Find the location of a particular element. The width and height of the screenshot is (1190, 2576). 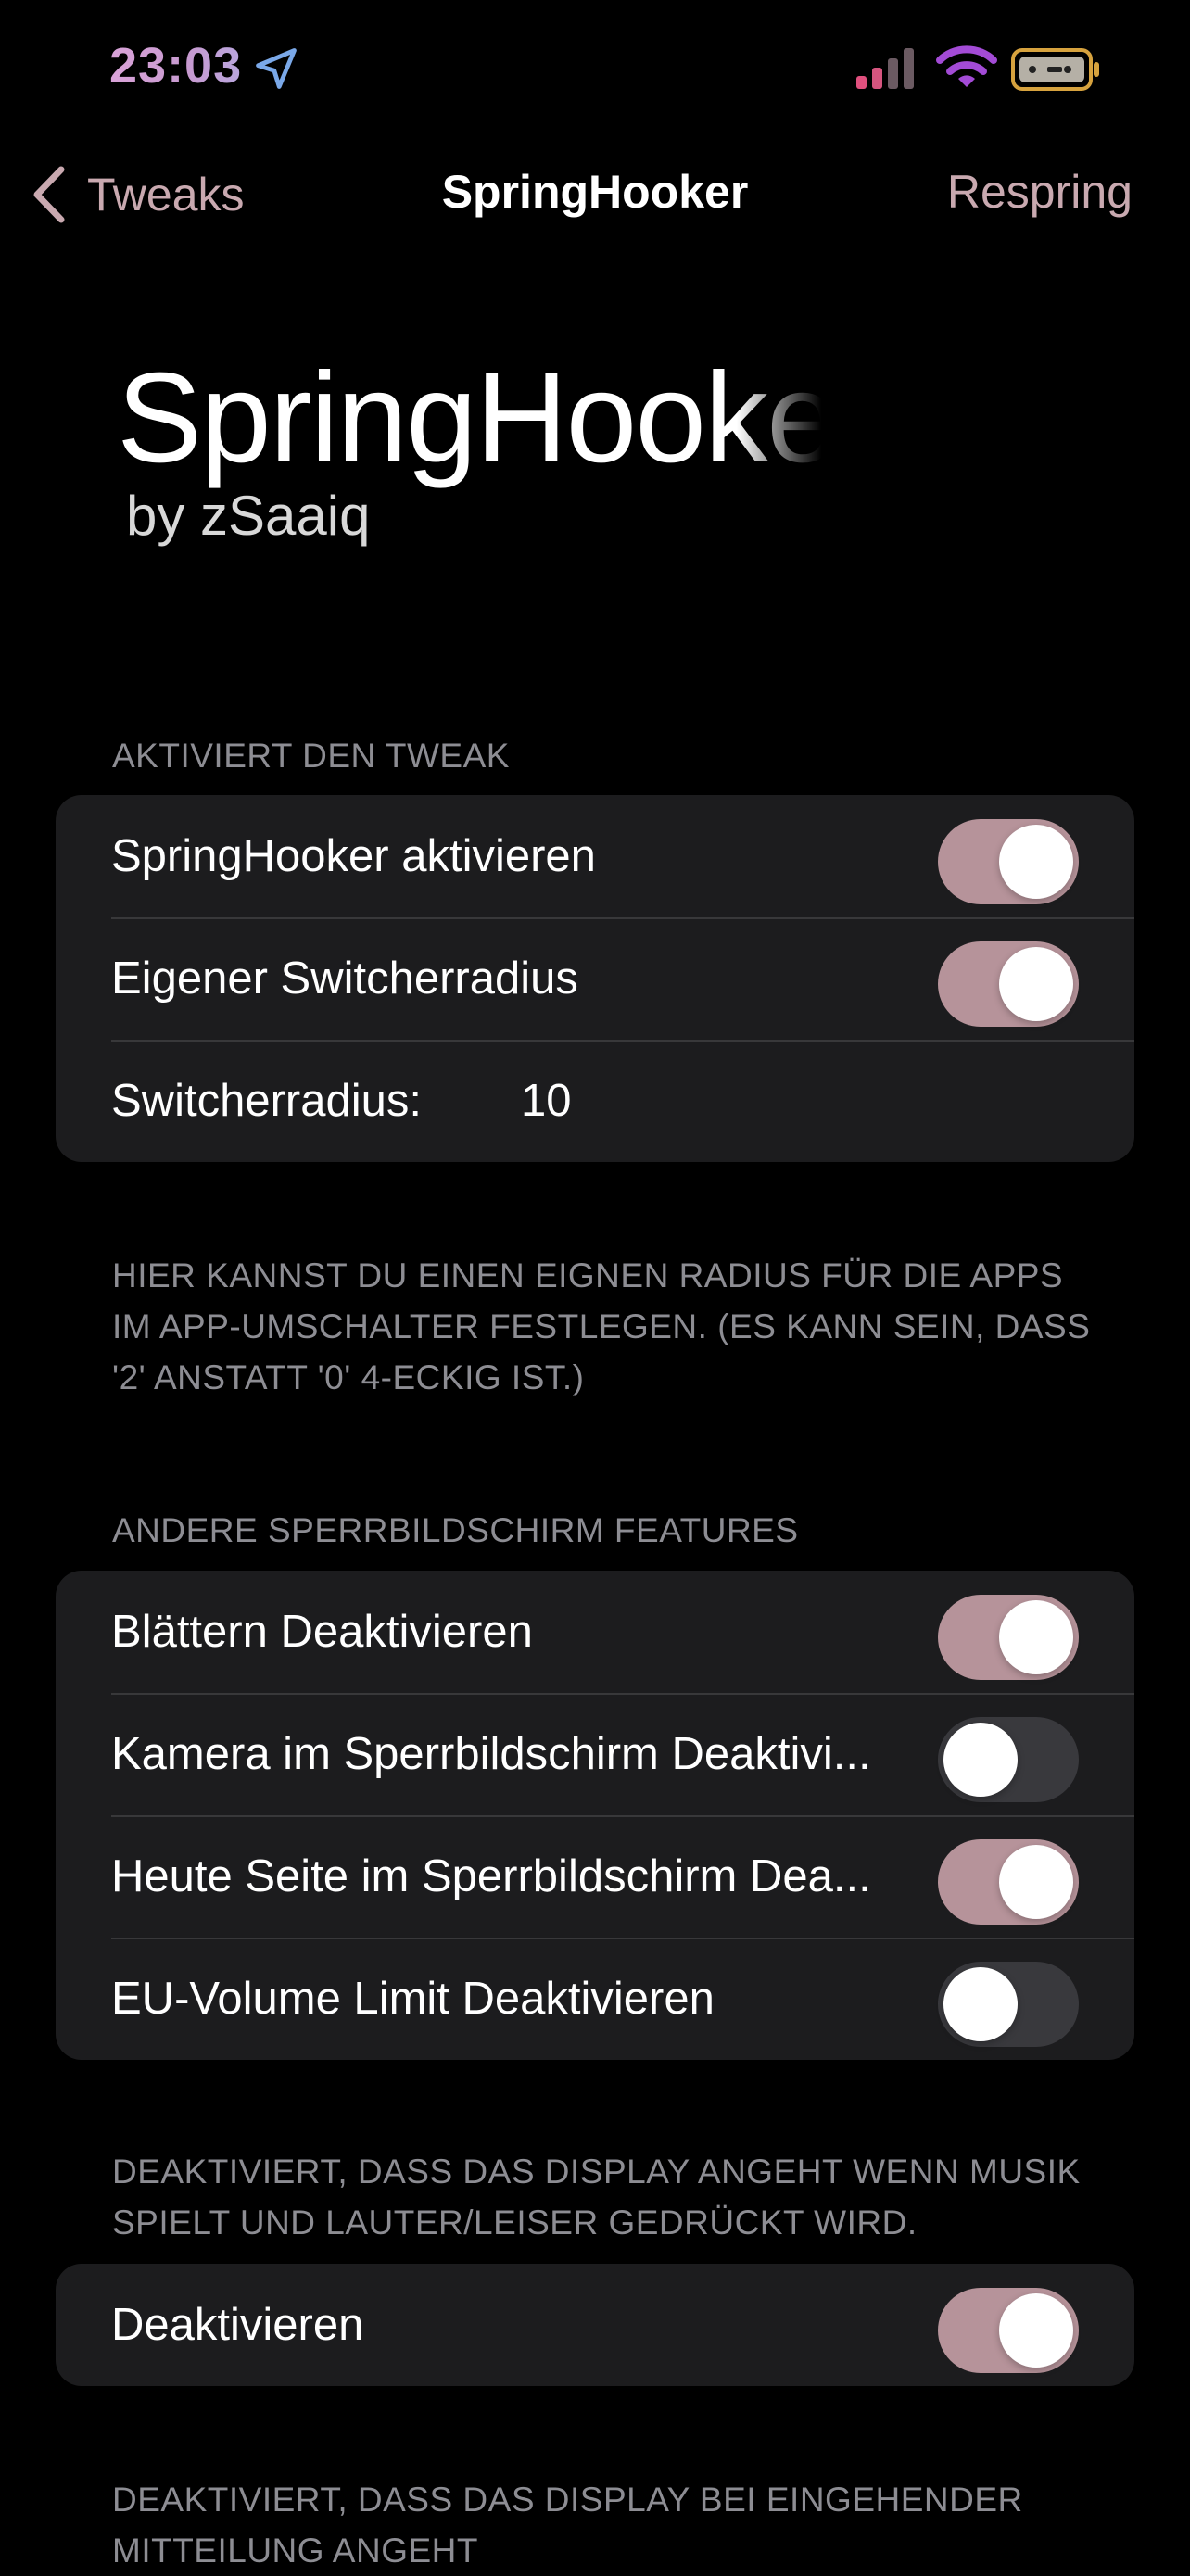

row-disable-music-wake: Deaktivieren is located at coordinates (595, 2325).